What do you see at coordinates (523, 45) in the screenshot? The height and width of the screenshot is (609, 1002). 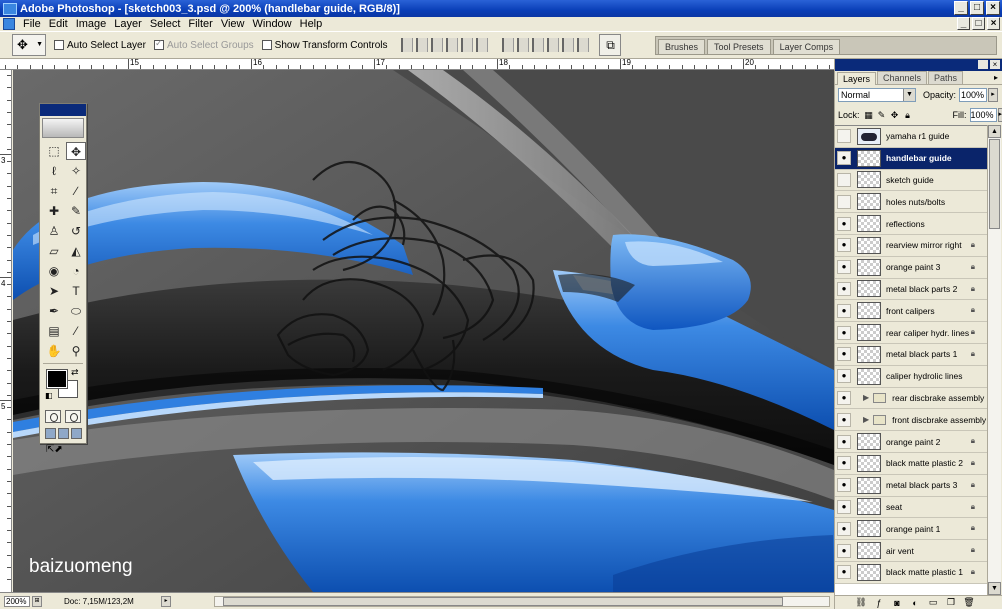 I see `distribute-vcenter-icon` at bounding box center [523, 45].